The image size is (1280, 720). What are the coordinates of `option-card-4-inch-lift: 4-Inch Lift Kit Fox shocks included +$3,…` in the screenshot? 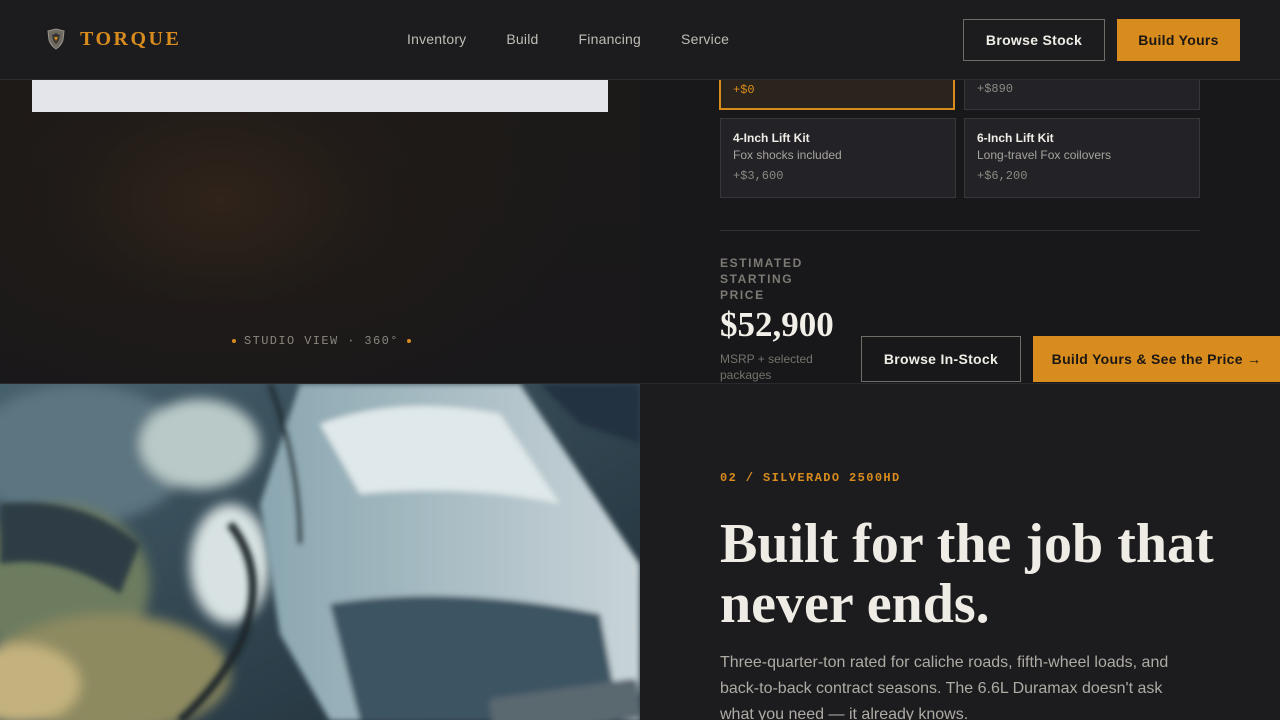 It's located at (838, 158).